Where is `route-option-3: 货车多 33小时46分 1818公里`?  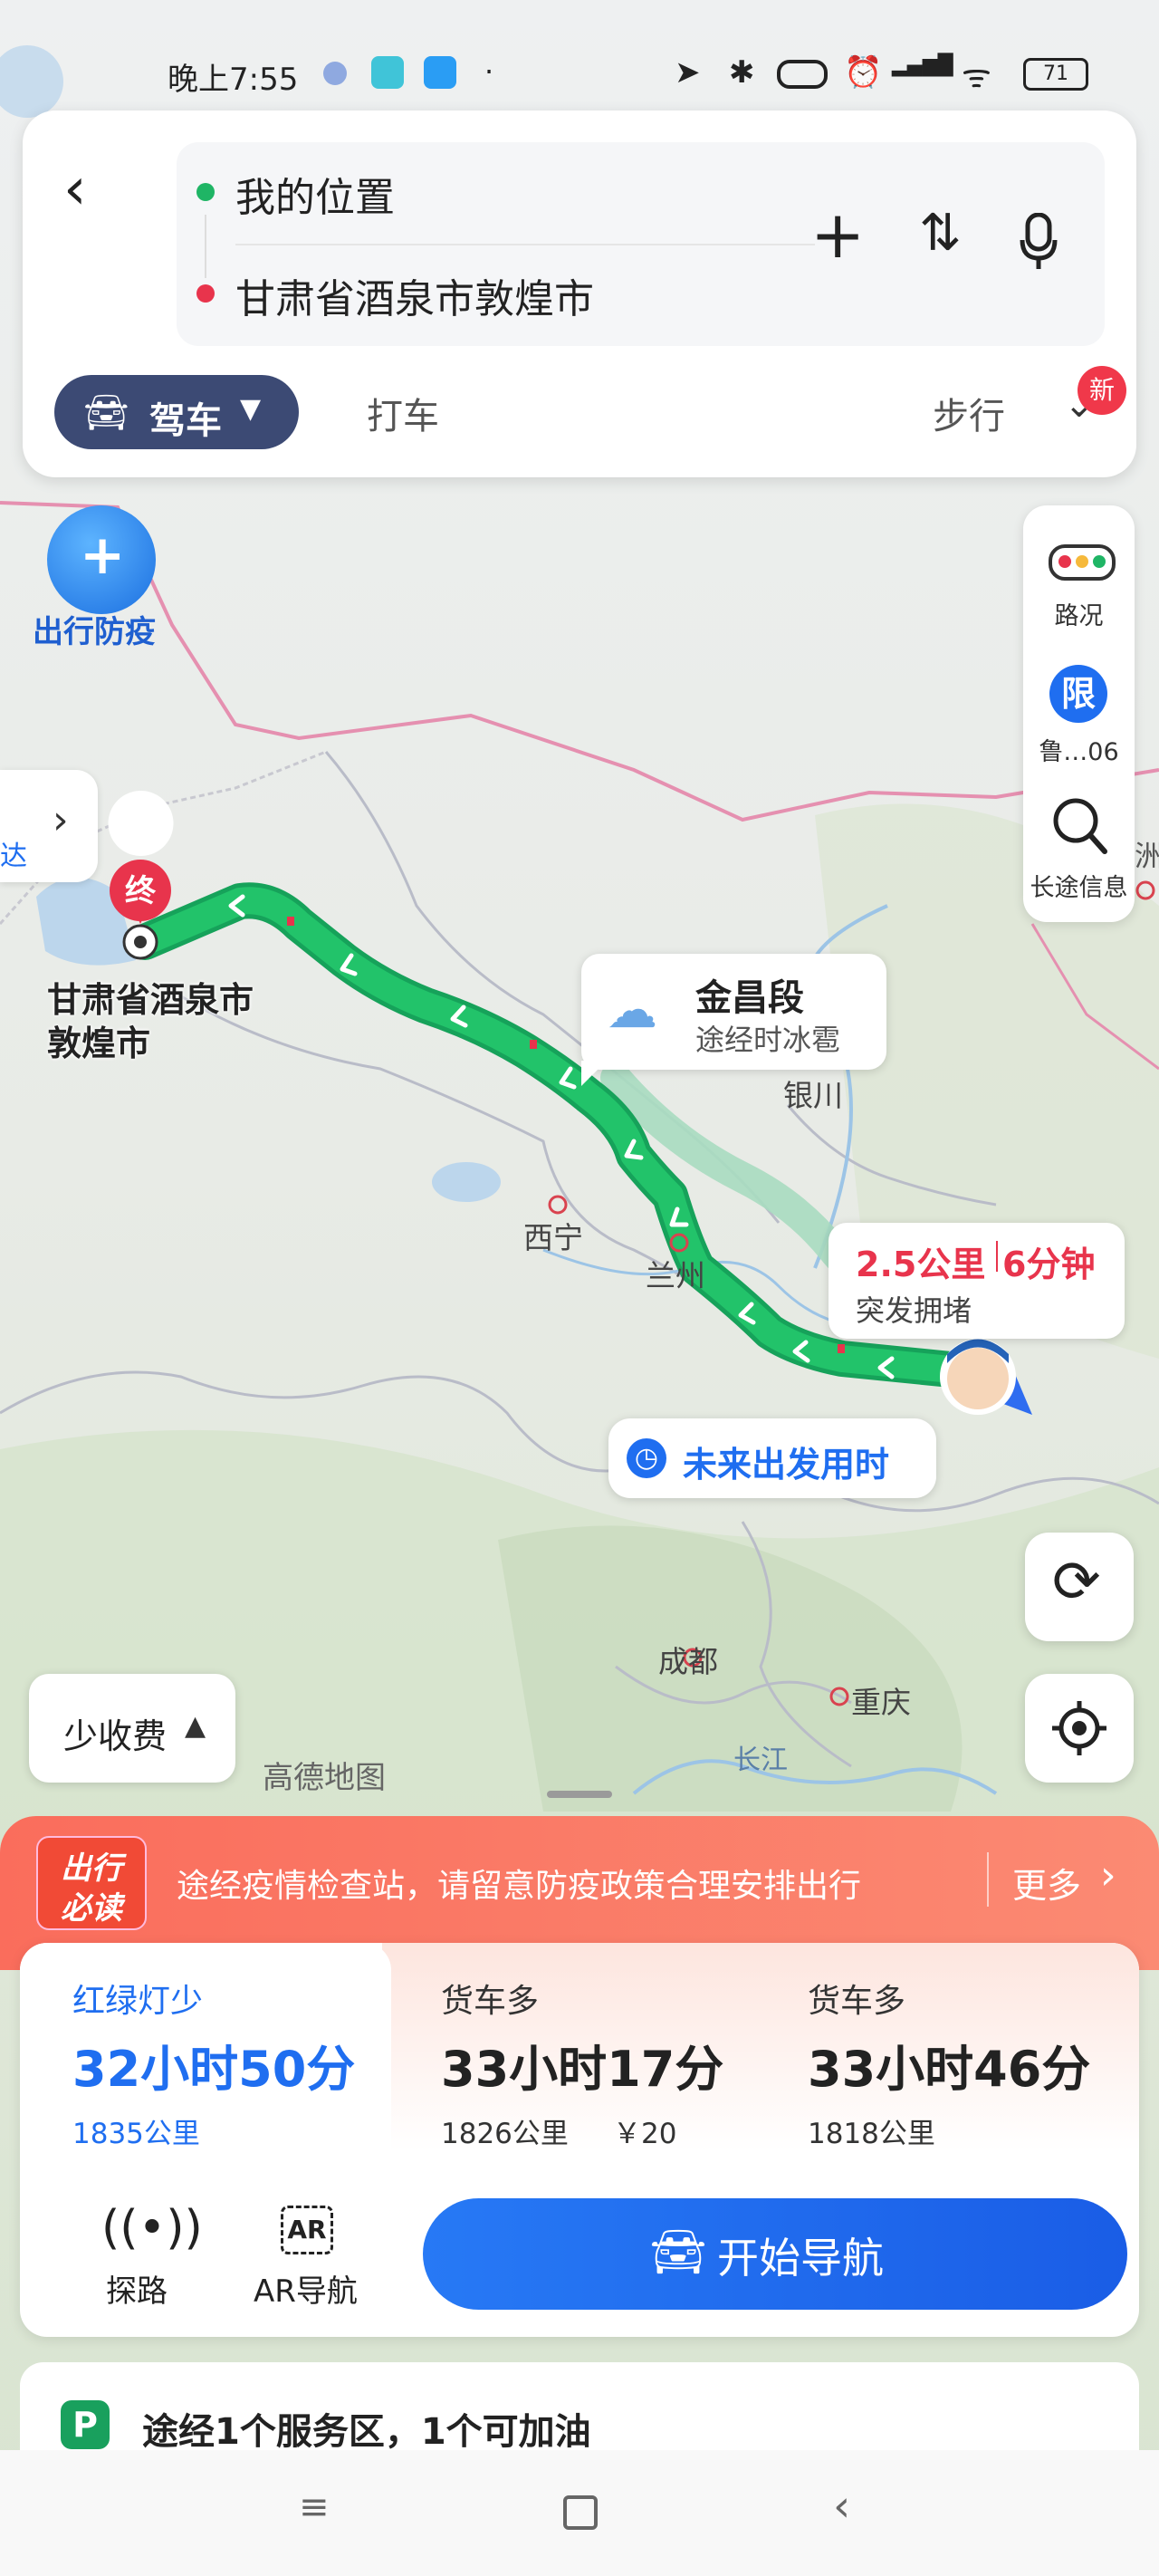
route-option-3: 货车多 33小时46分 1818公里 is located at coordinates (943, 2047).